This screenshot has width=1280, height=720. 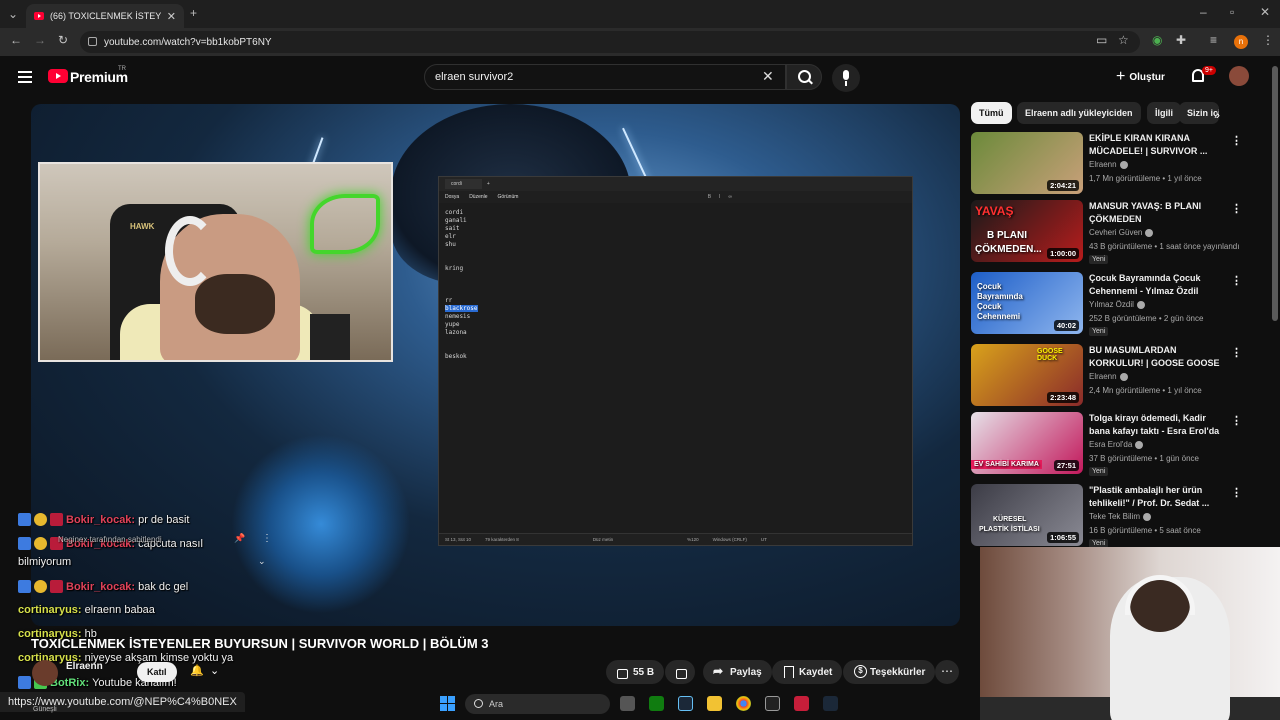 I want to click on thanks-button: Teşekkürler, so click(x=889, y=672).